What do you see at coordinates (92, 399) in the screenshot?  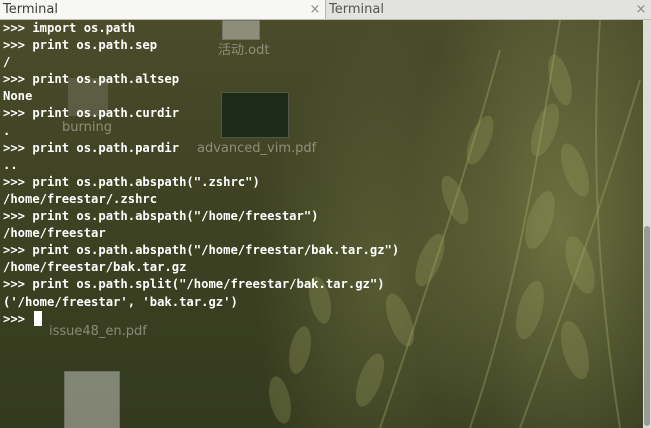 I see `document-icon` at bounding box center [92, 399].